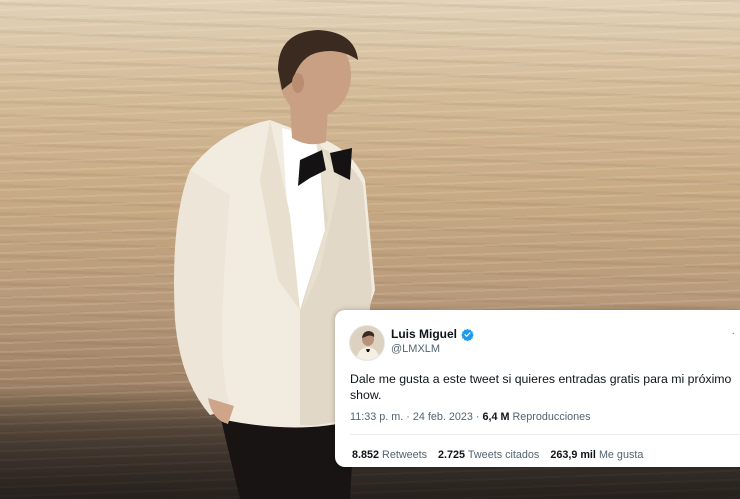 This screenshot has height=499, width=740. I want to click on author-name-row: Luis Miguel, so click(432, 334).